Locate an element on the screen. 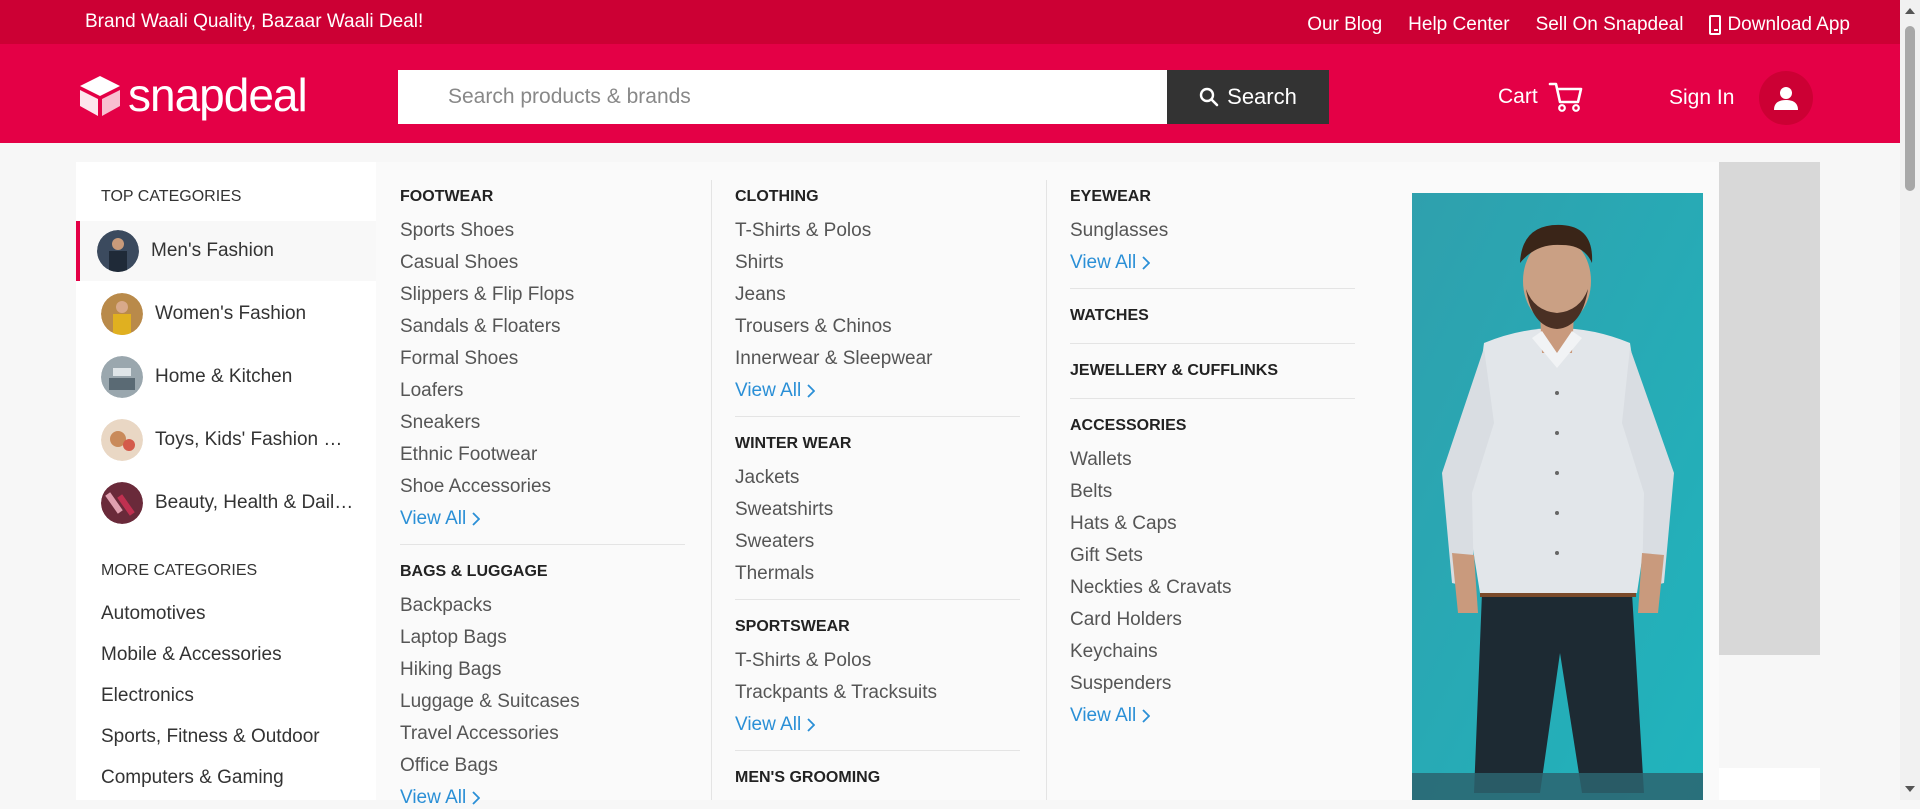 The height and width of the screenshot is (809, 1920). more-category-item: Automotives is located at coordinates (153, 614).